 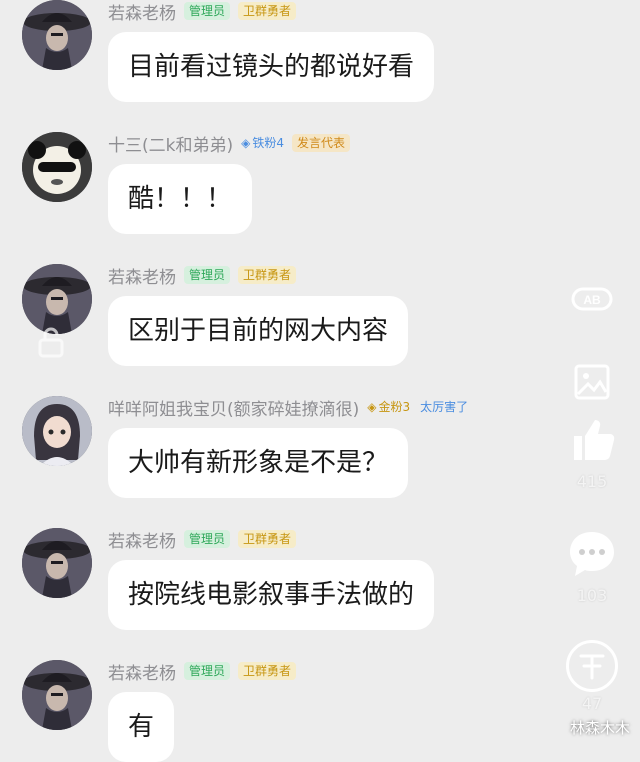 I want to click on user-badge: ◈ 铁粉4, so click(x=262, y=143).